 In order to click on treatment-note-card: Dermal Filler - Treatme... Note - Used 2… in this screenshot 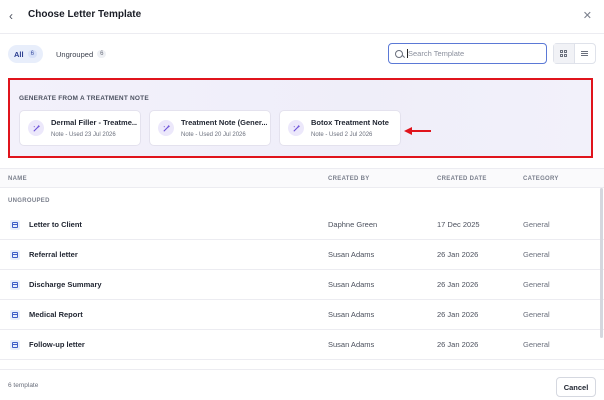, I will do `click(80, 128)`.